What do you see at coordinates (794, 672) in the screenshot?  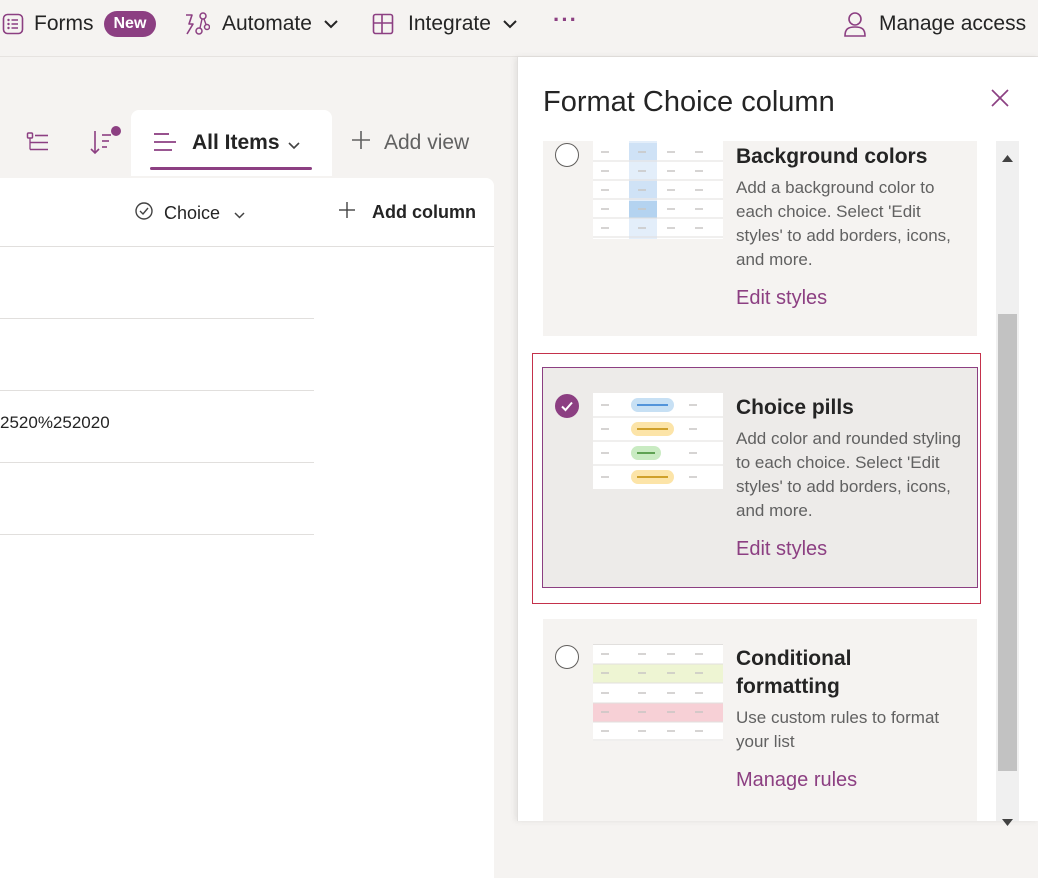 I see `option-title: Conditional formatting` at bounding box center [794, 672].